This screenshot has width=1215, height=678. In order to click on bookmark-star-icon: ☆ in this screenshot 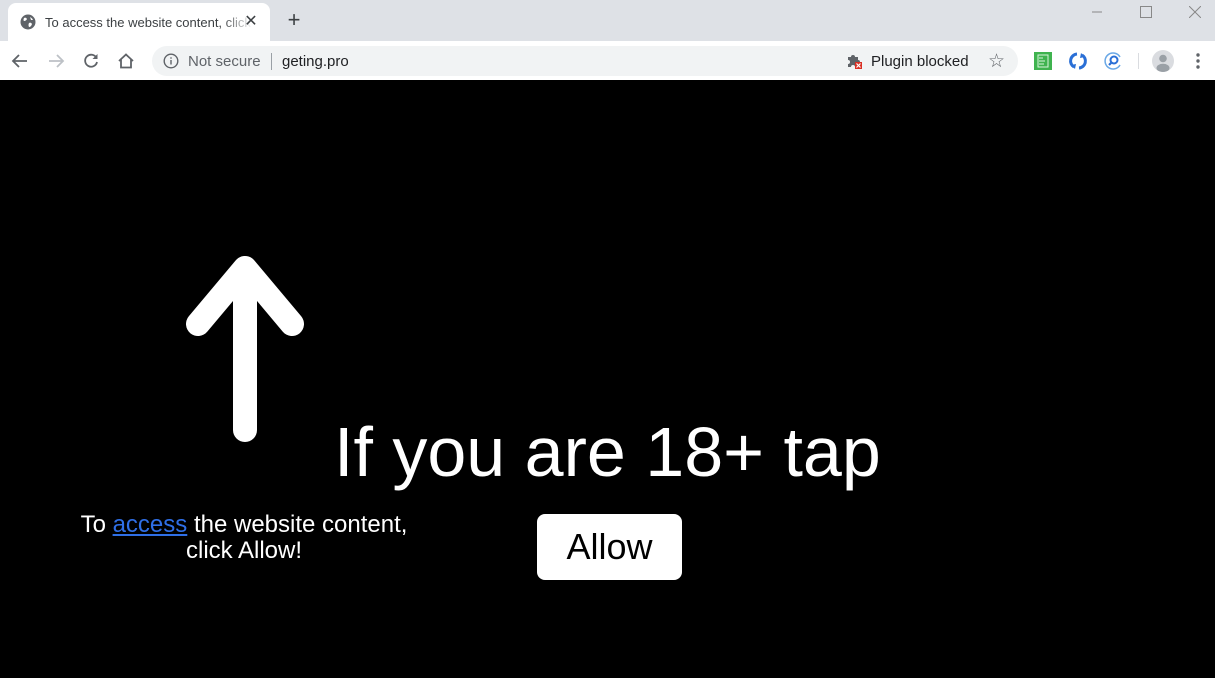, I will do `click(996, 61)`.